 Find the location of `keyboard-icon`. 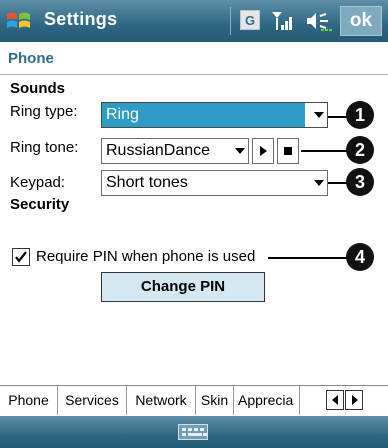

keyboard-icon is located at coordinates (193, 432).